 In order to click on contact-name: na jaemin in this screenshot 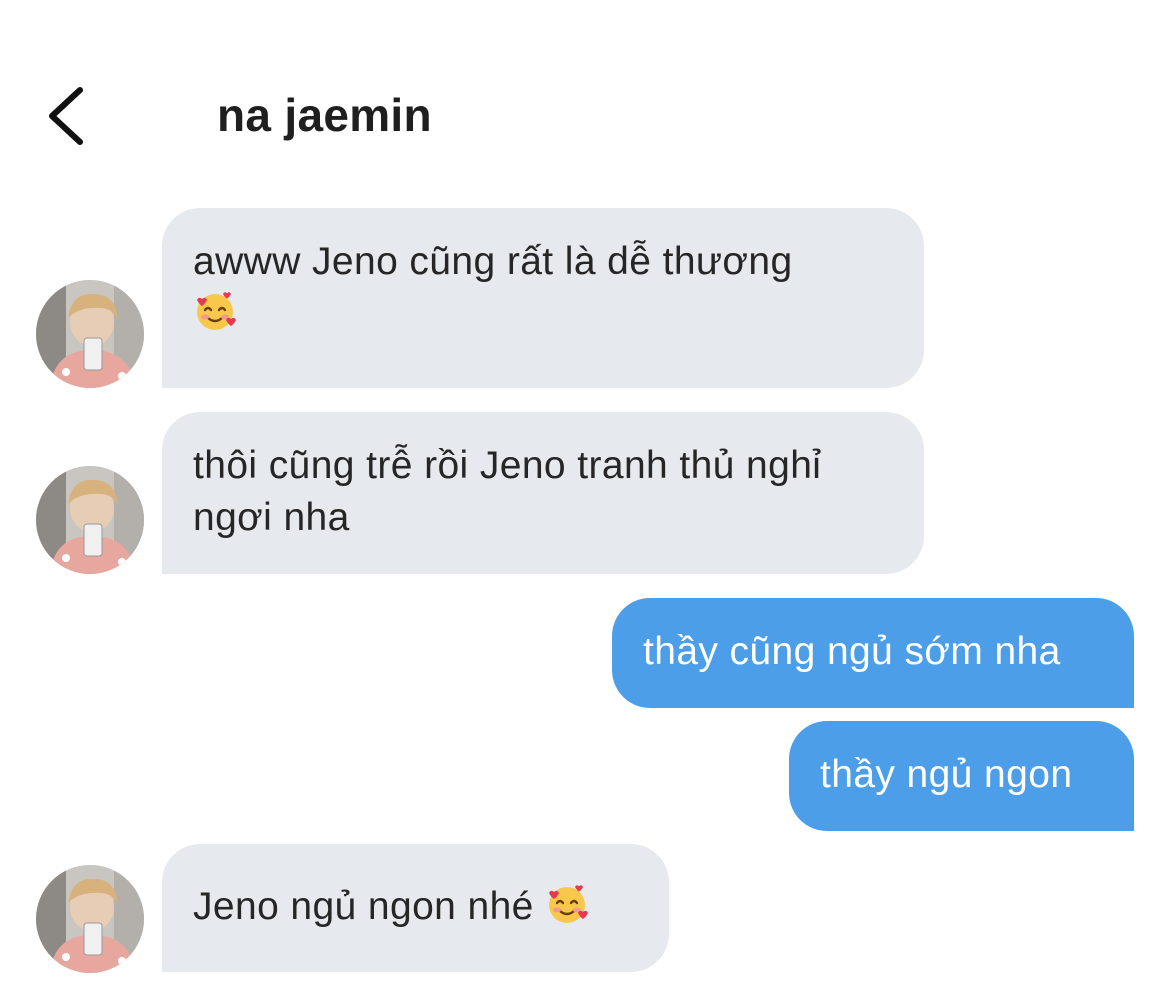, I will do `click(324, 115)`.